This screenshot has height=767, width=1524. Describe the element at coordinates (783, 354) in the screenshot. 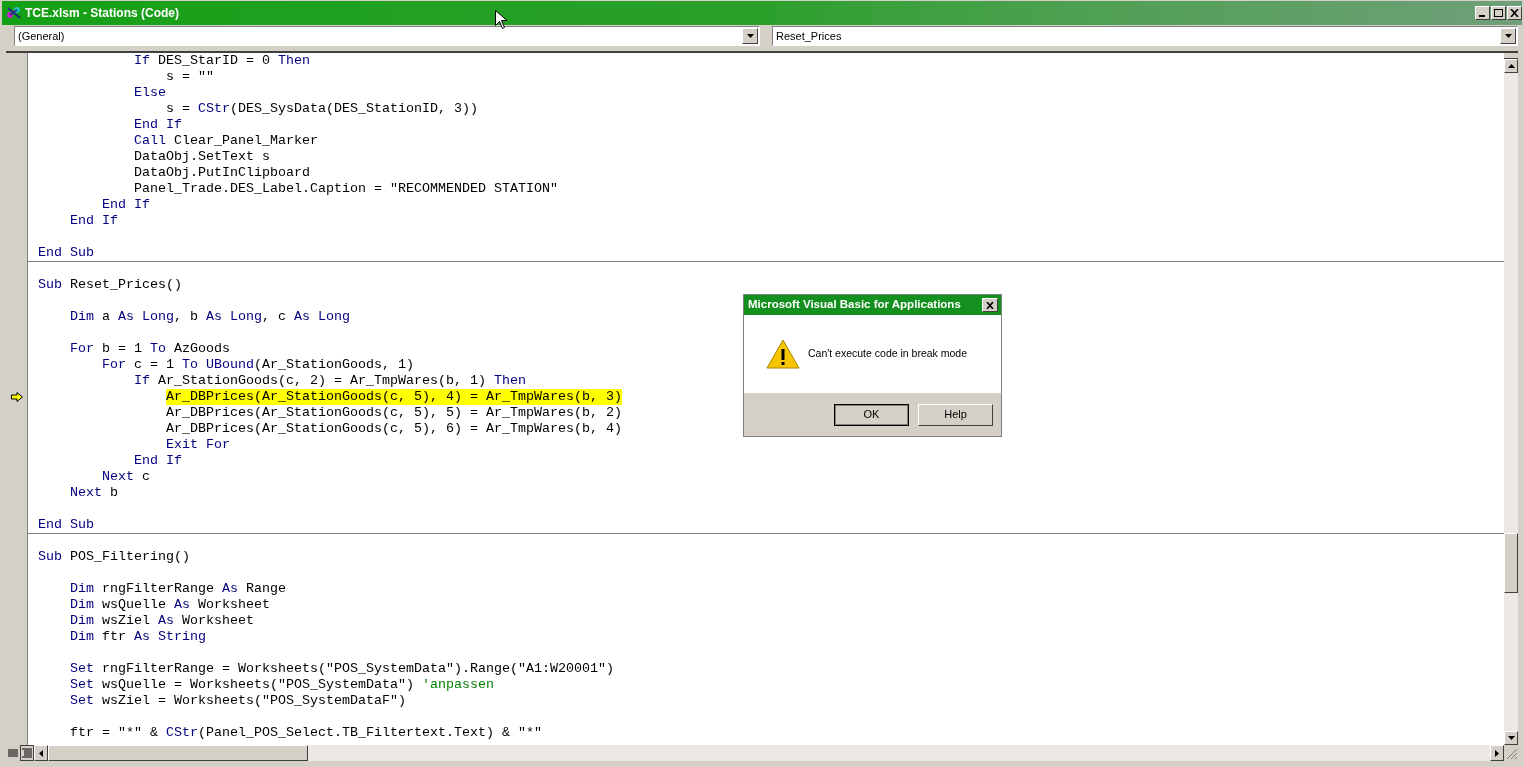

I see `warning-icon` at that location.